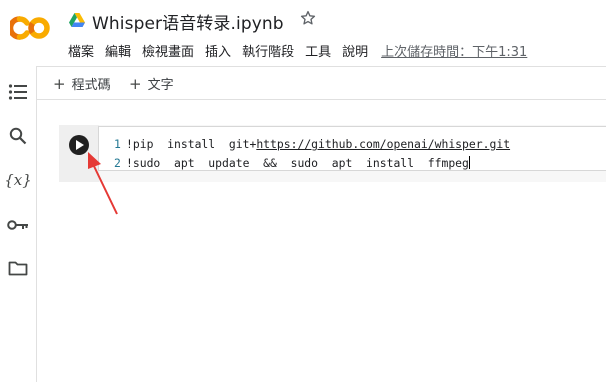 The image size is (606, 382). Describe the element at coordinates (18, 268) in the screenshot. I see `files-folder-icon` at that location.